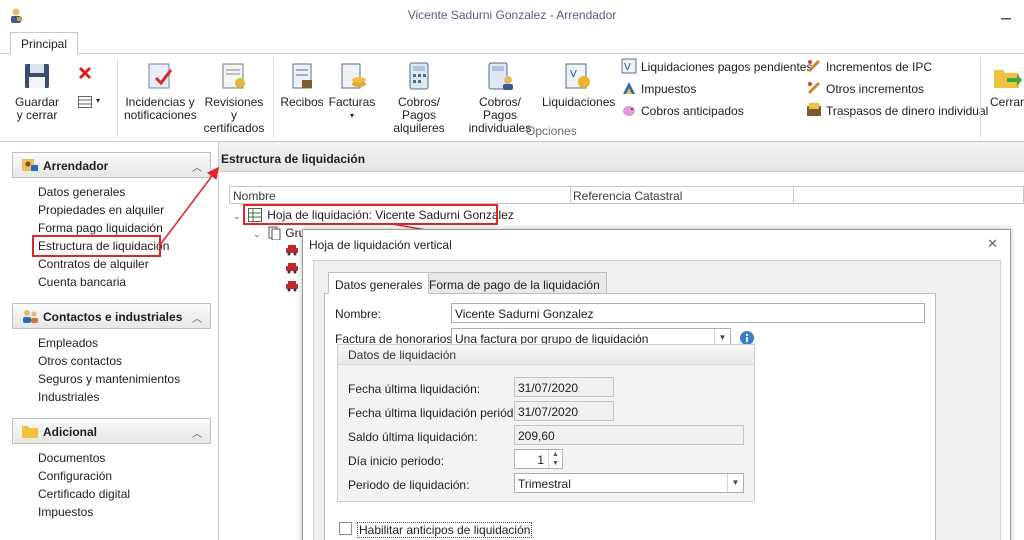 This screenshot has height=540, width=1024. What do you see at coordinates (621, 157) in the screenshot?
I see `page-title: Estructura de liquidación` at bounding box center [621, 157].